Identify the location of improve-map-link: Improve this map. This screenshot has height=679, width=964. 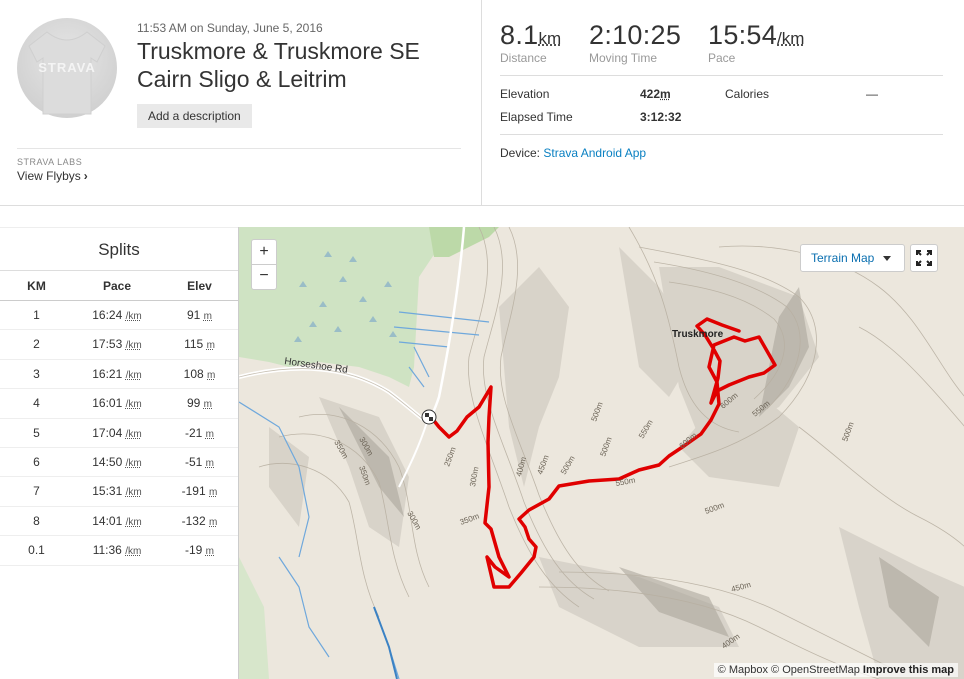
(908, 670).